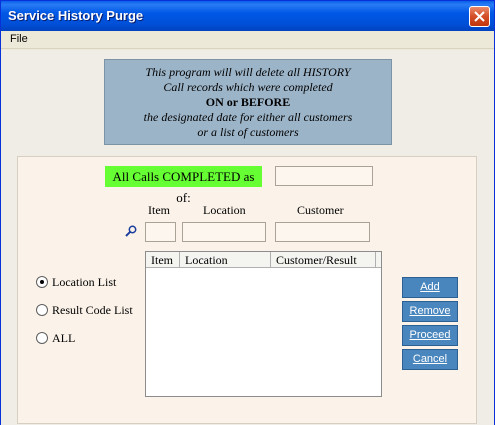 The height and width of the screenshot is (425, 495). I want to click on location-list-label: Location List, so click(84, 282).